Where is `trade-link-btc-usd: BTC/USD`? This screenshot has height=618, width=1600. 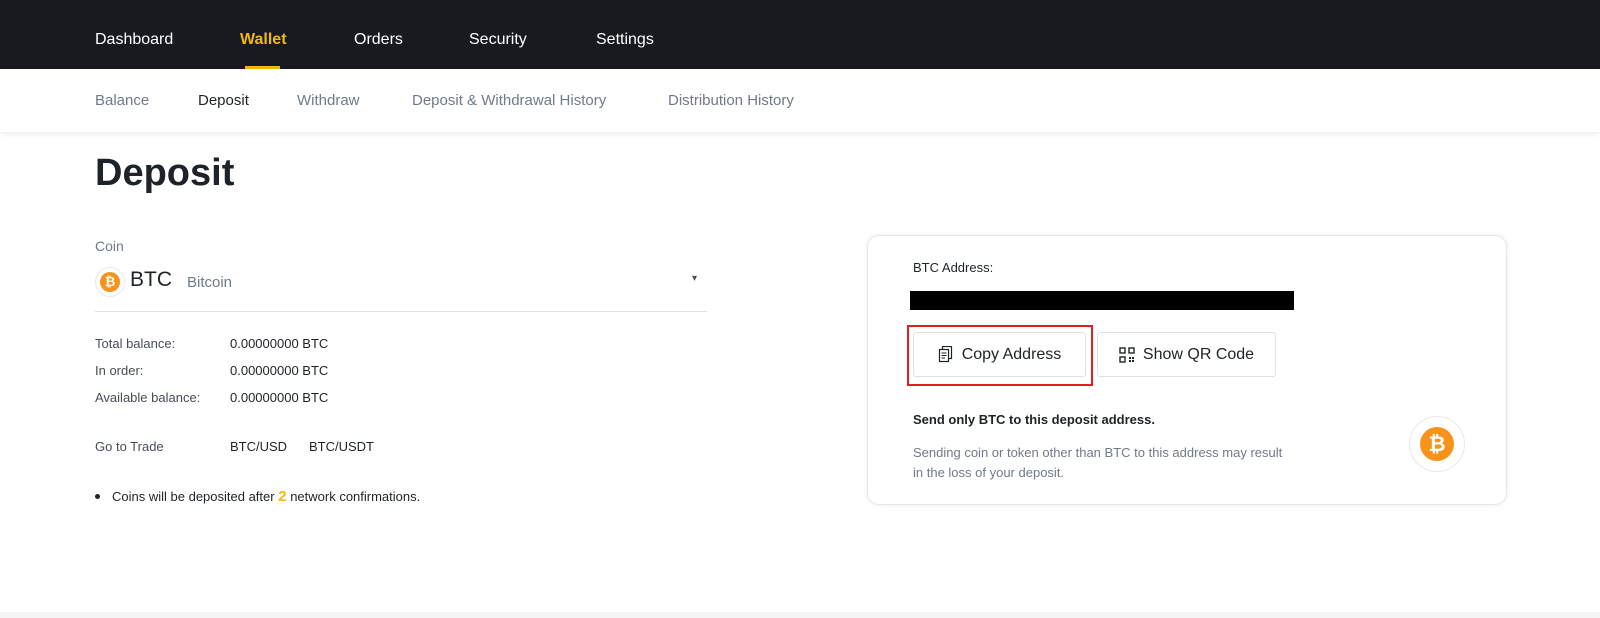
trade-link-btc-usd: BTC/USD is located at coordinates (258, 446).